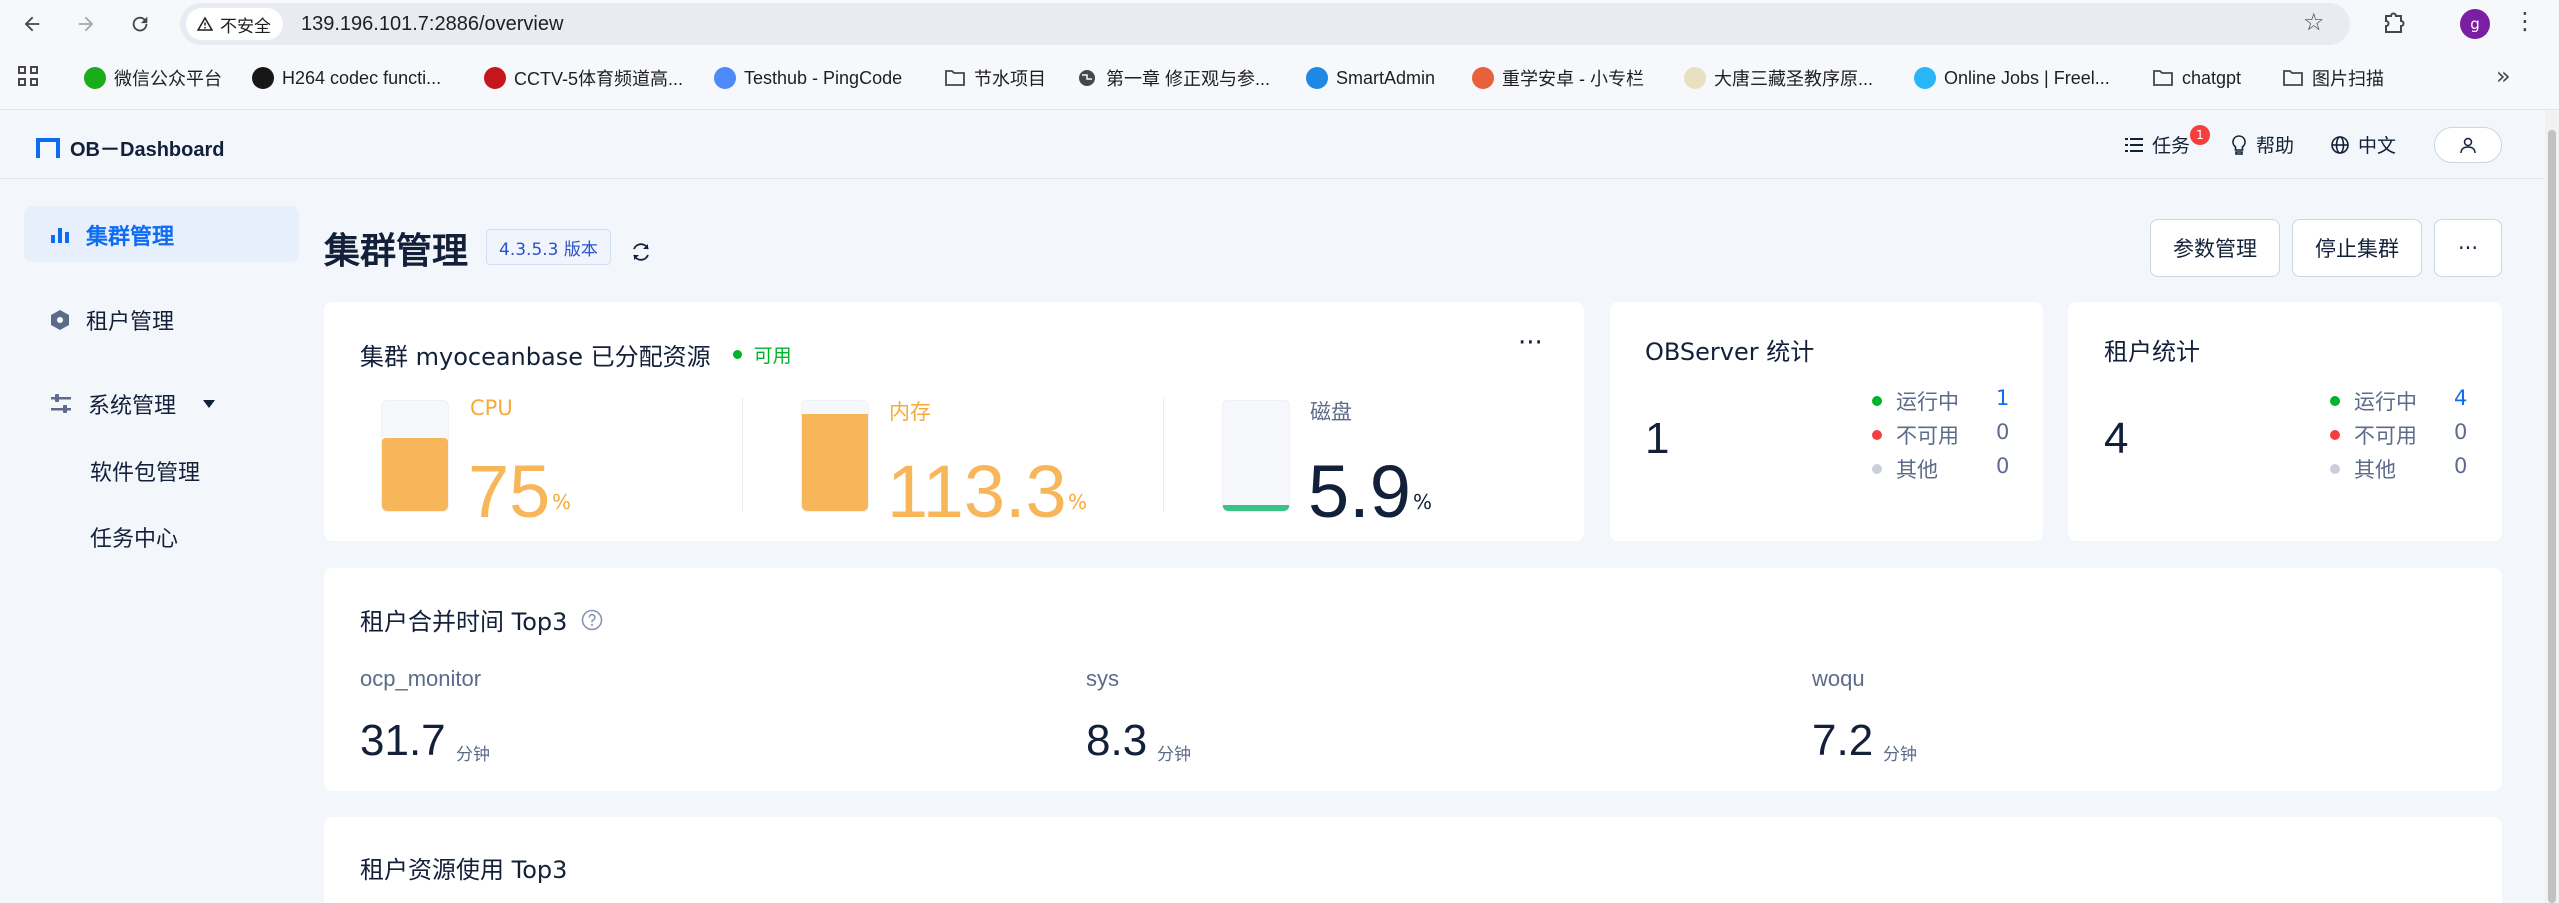  I want to click on puzzle-icon, so click(2395, 22).